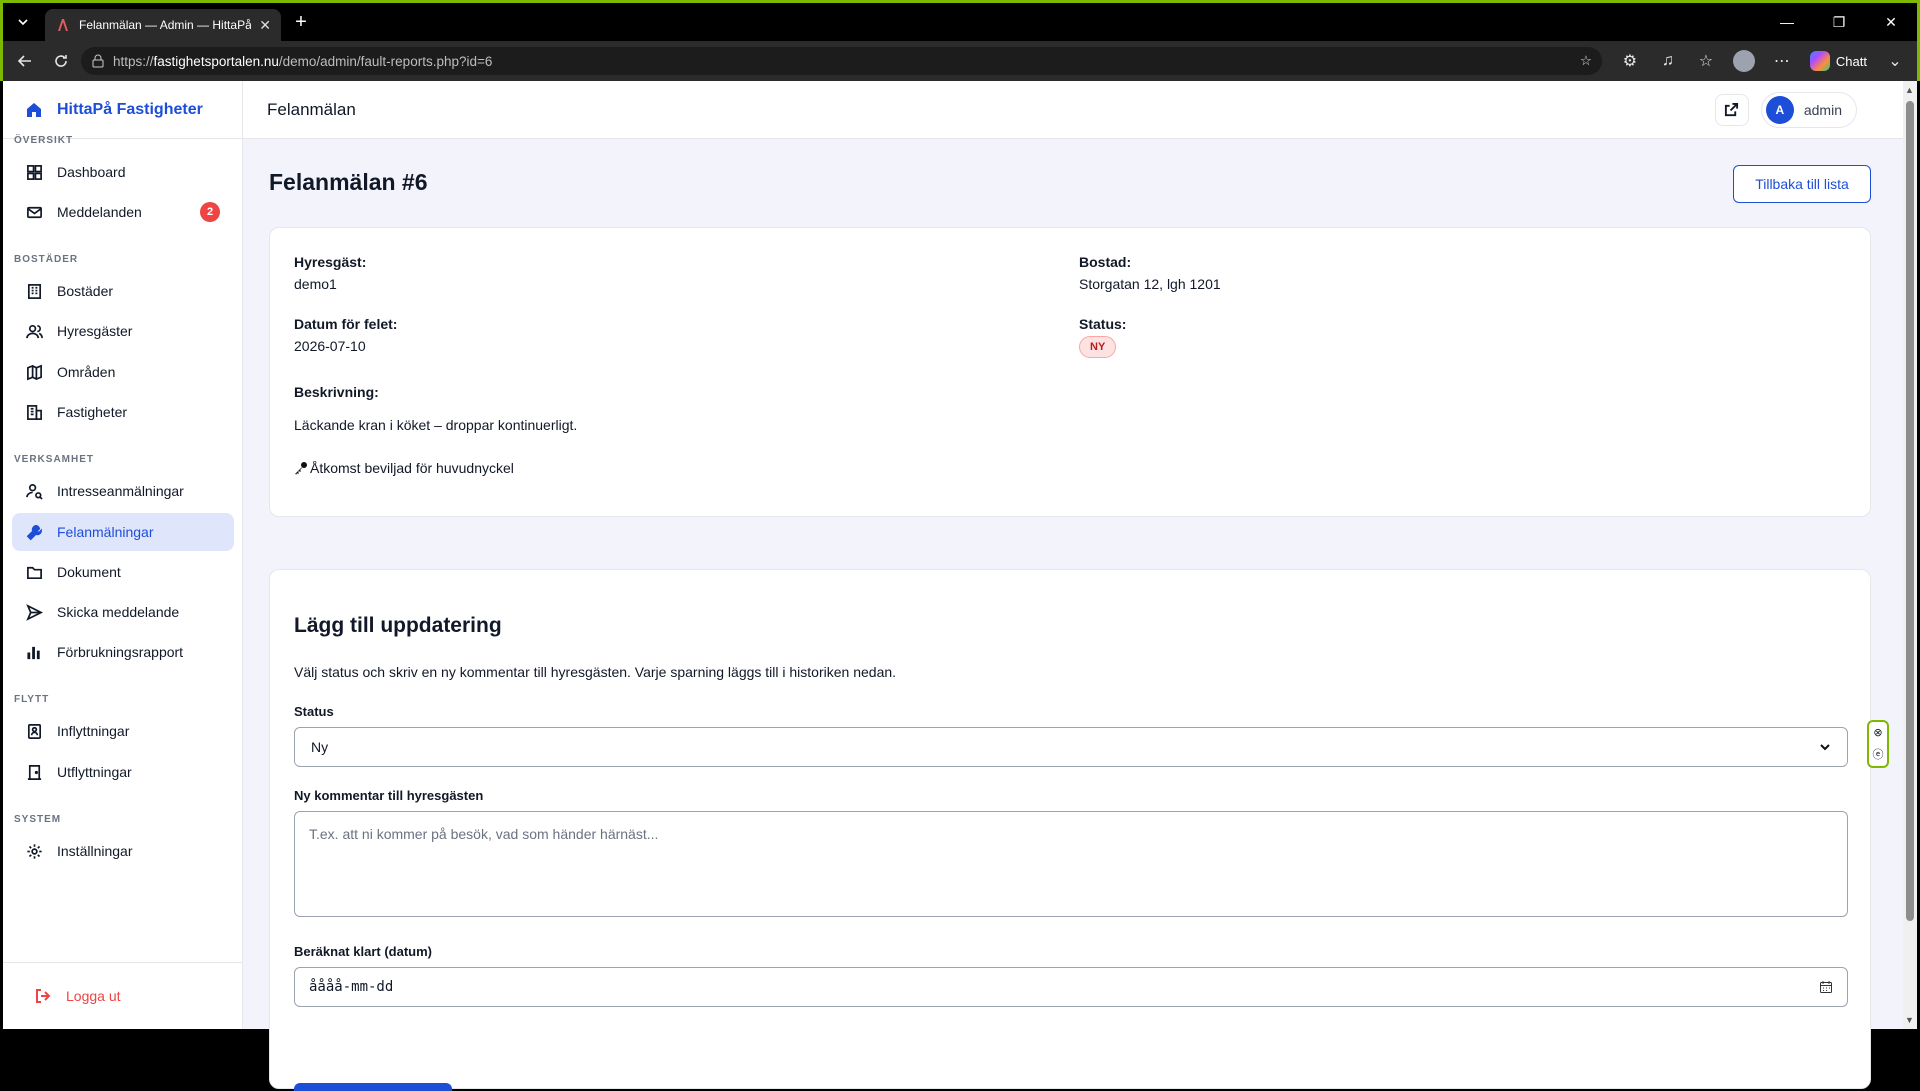  Describe the element at coordinates (1909, 1020) in the screenshot. I see `scroll-down-icon: ▼` at that location.